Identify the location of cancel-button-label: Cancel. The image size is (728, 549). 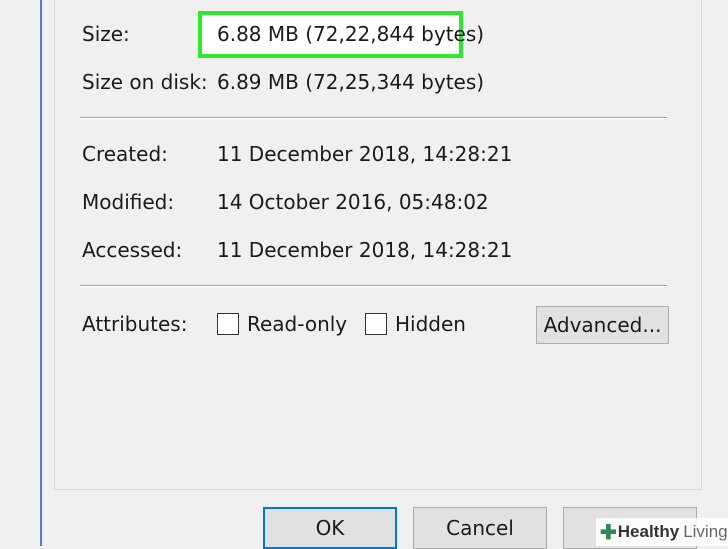
(480, 528).